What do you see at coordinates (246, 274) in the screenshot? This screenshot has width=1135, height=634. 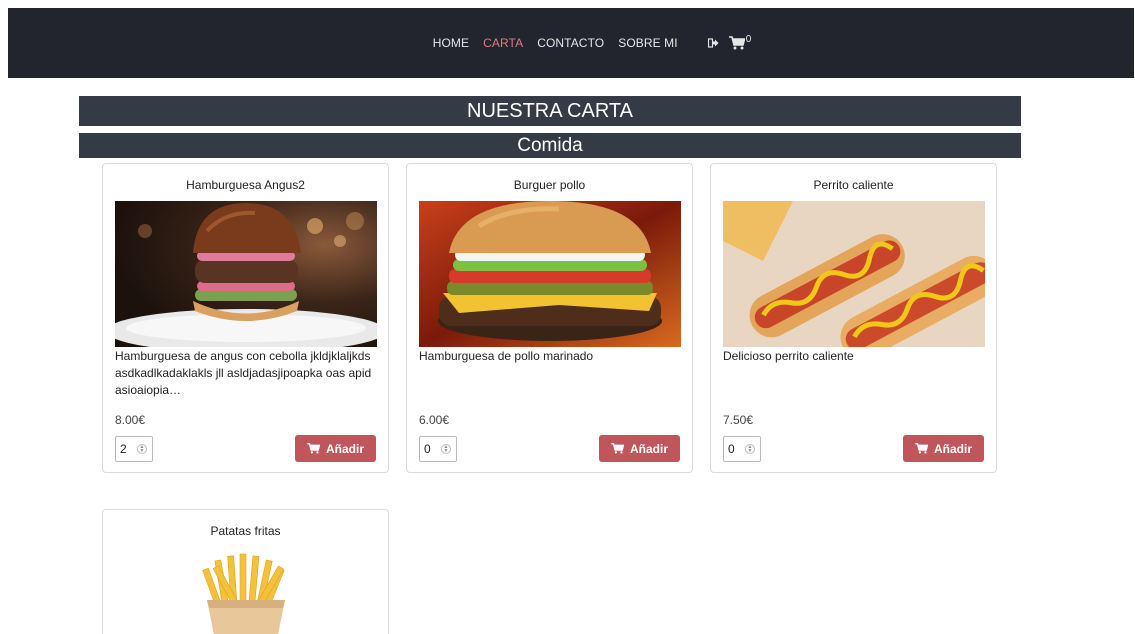 I see `product-image-burger-angus` at bounding box center [246, 274].